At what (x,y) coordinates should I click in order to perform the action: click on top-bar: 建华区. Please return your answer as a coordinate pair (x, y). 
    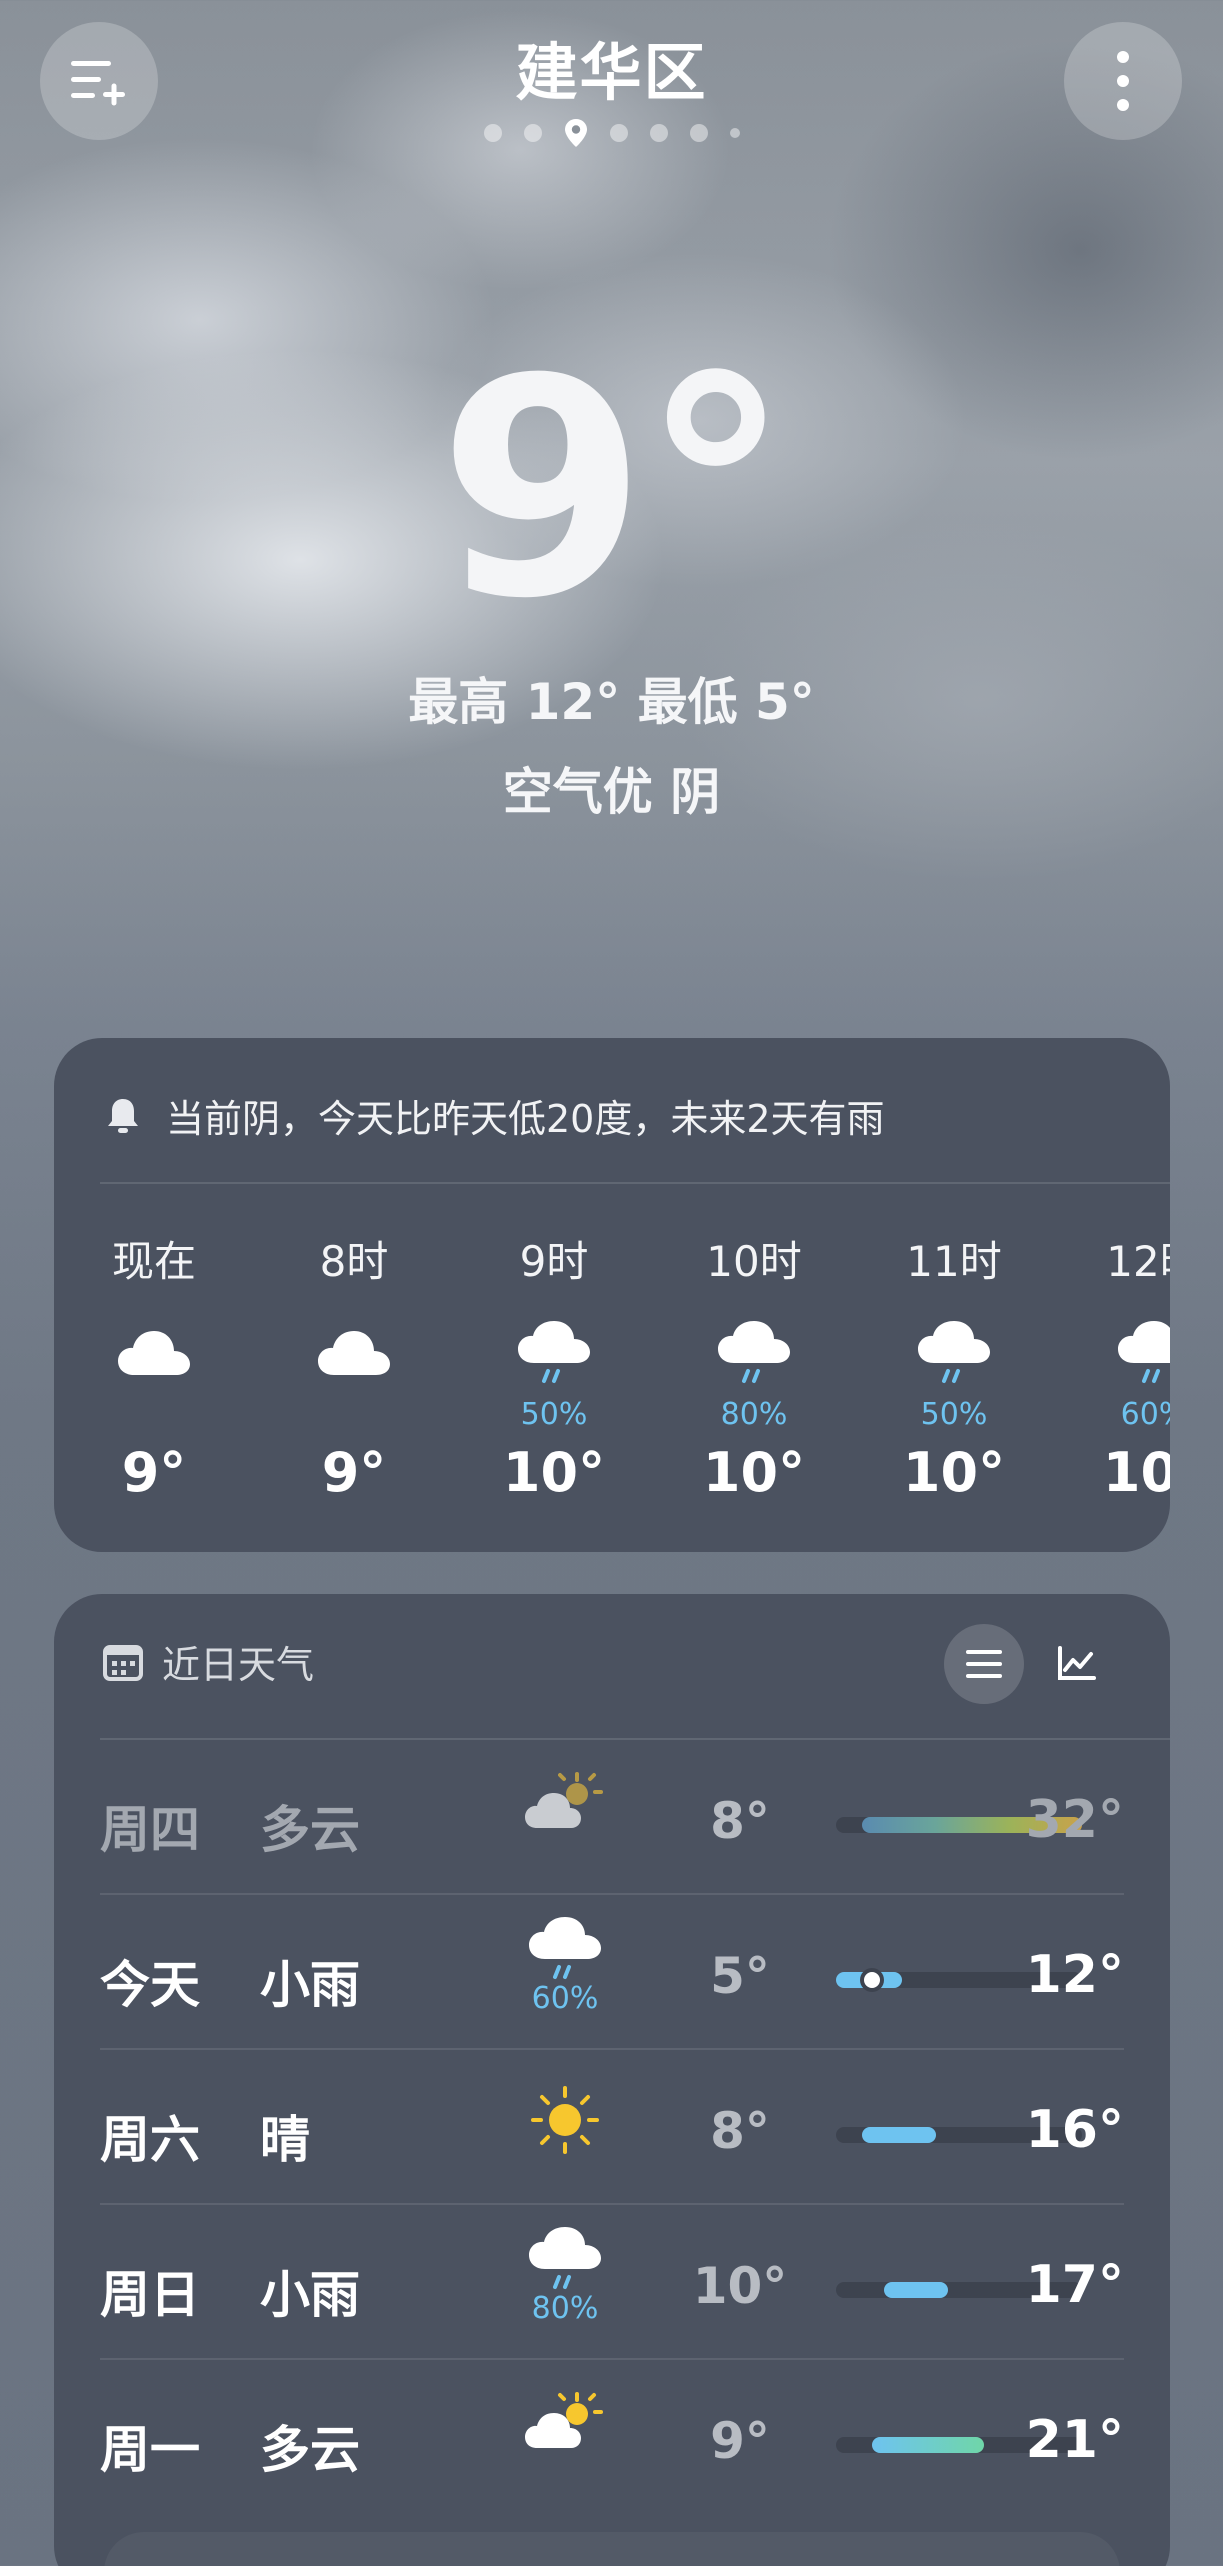
    Looking at the image, I should click on (611, 80).